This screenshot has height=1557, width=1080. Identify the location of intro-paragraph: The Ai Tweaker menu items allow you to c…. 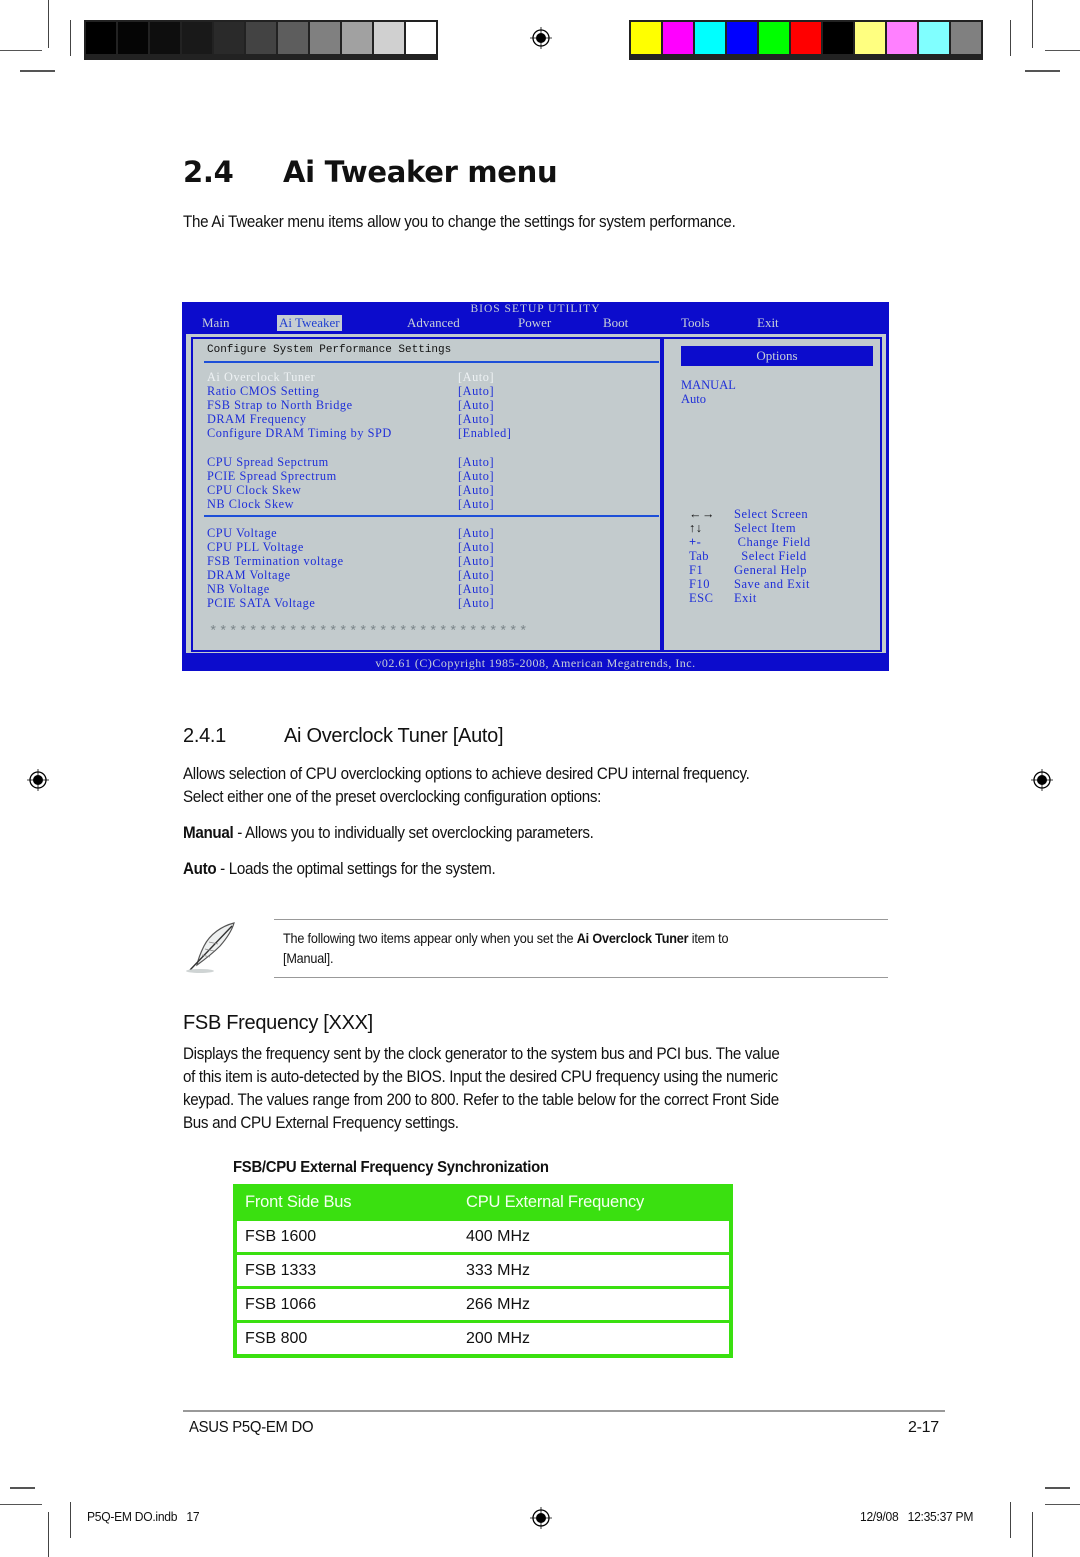
(459, 222).